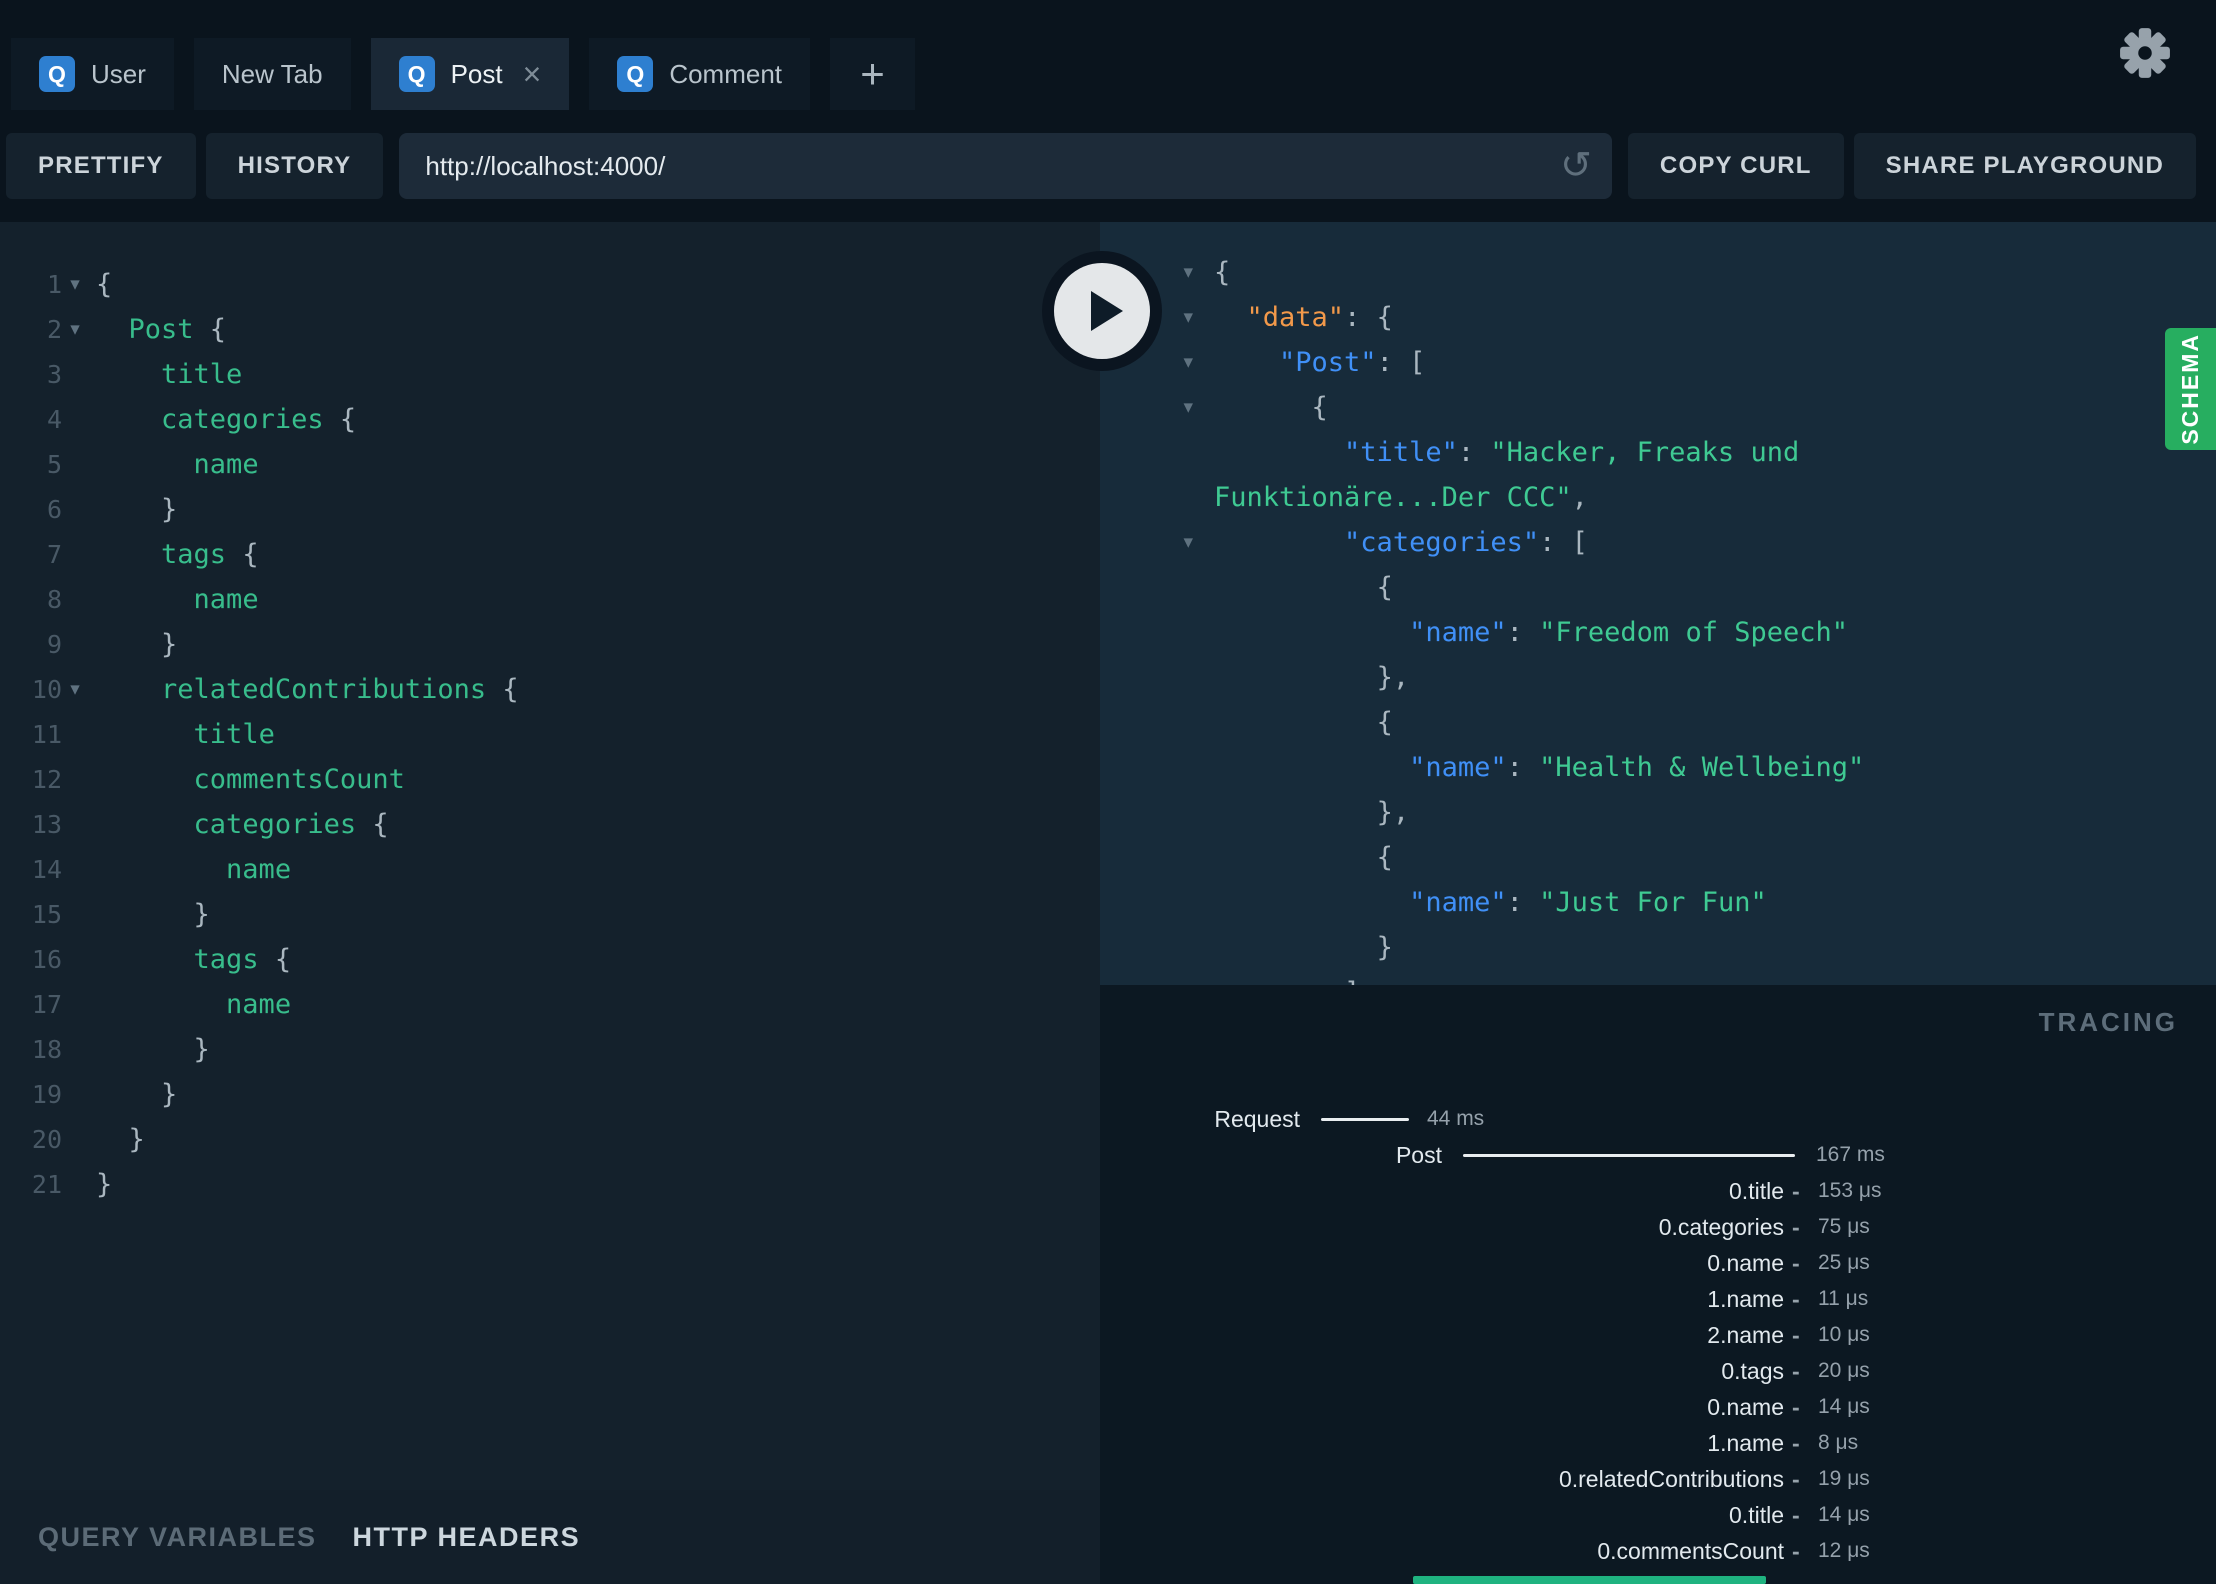 The height and width of the screenshot is (1584, 2216). Describe the element at coordinates (1671, 1479) in the screenshot. I see `tracing-label: 0.relatedContributions` at that location.